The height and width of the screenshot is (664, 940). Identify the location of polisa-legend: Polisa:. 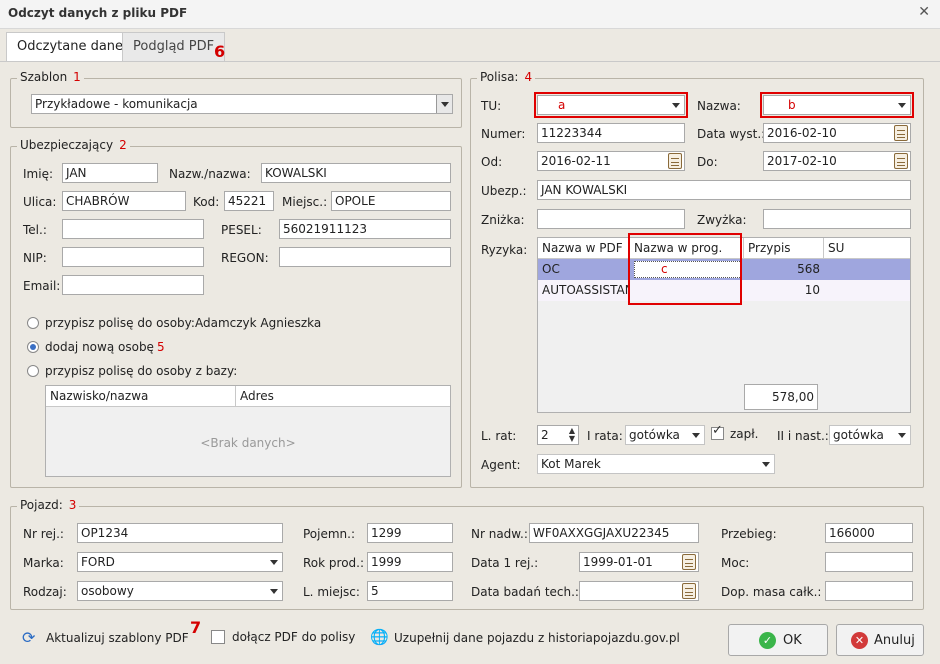
(499, 77).